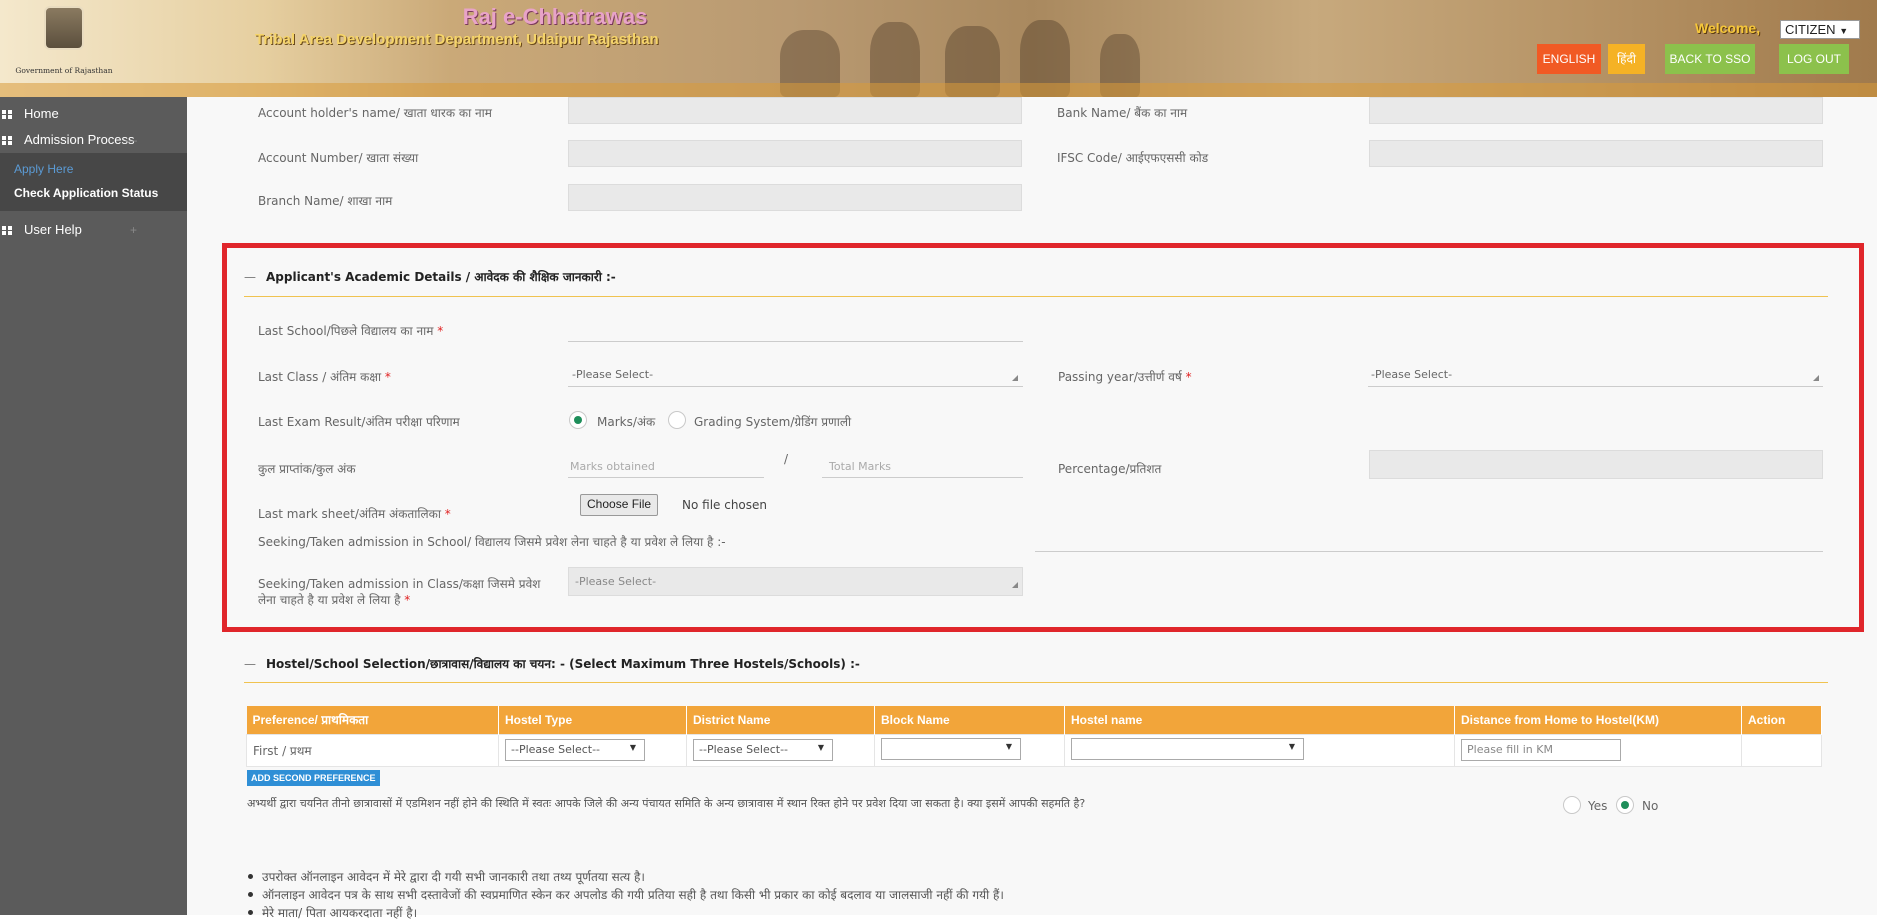 The height and width of the screenshot is (921, 1877). What do you see at coordinates (1810, 29) in the screenshot?
I see `user-name: CITIZEN` at bounding box center [1810, 29].